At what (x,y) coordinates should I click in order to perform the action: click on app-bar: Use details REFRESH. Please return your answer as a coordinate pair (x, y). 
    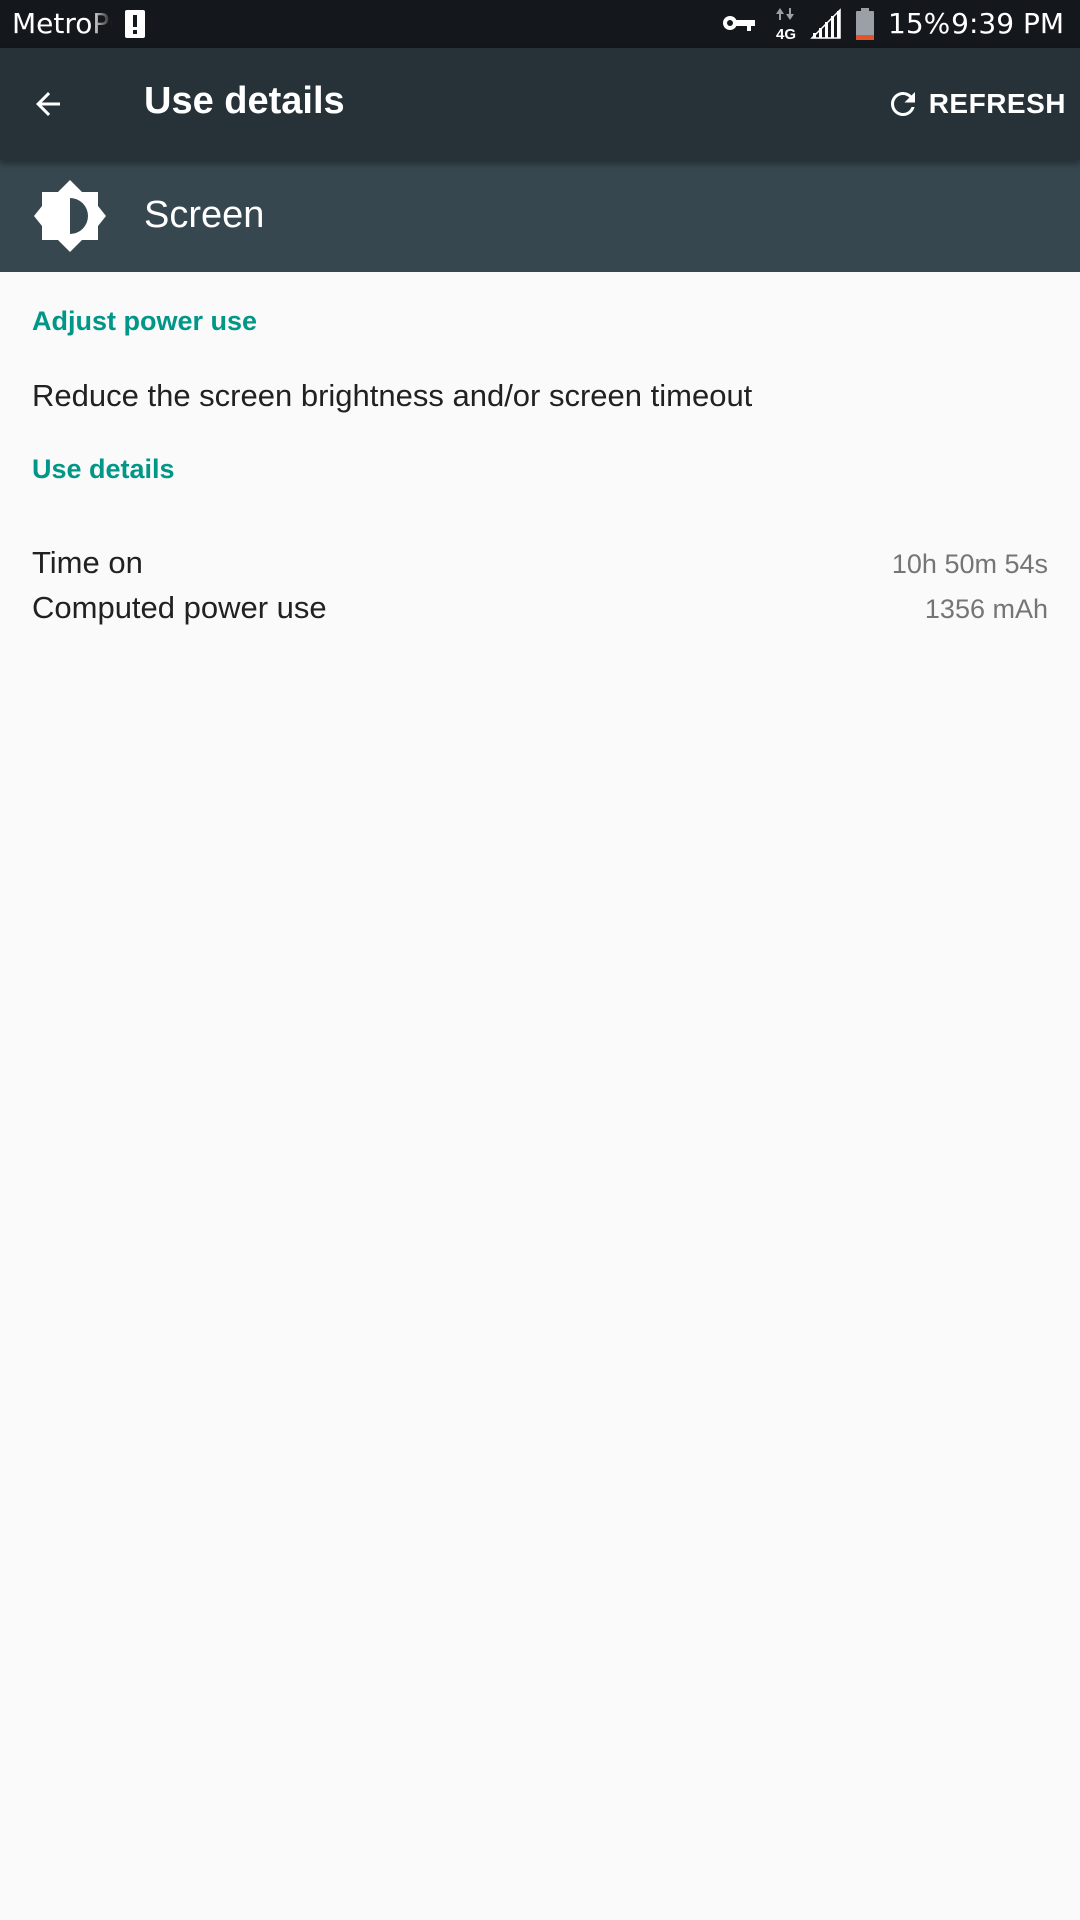
    Looking at the image, I should click on (540, 104).